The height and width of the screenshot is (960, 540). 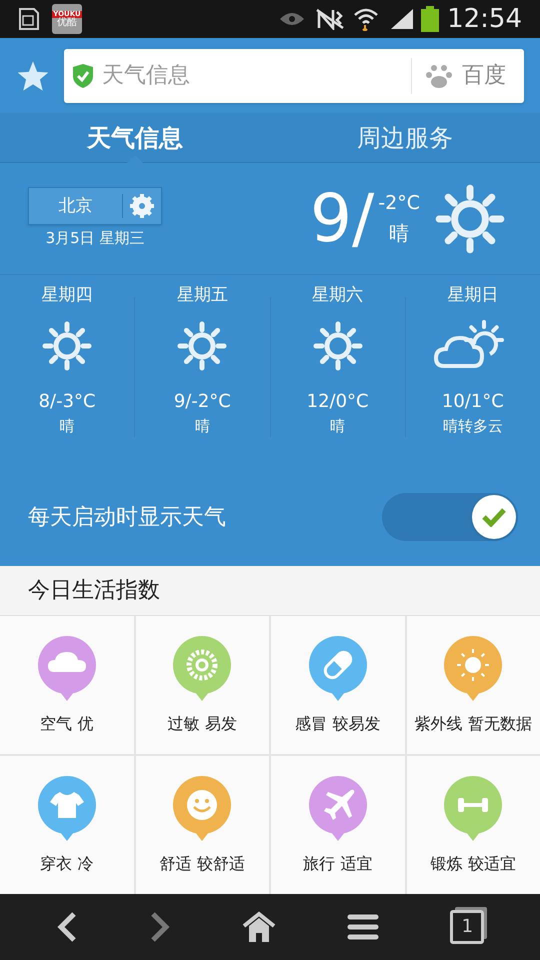 I want to click on temperature-range: 8/-3°C, so click(x=67, y=402).